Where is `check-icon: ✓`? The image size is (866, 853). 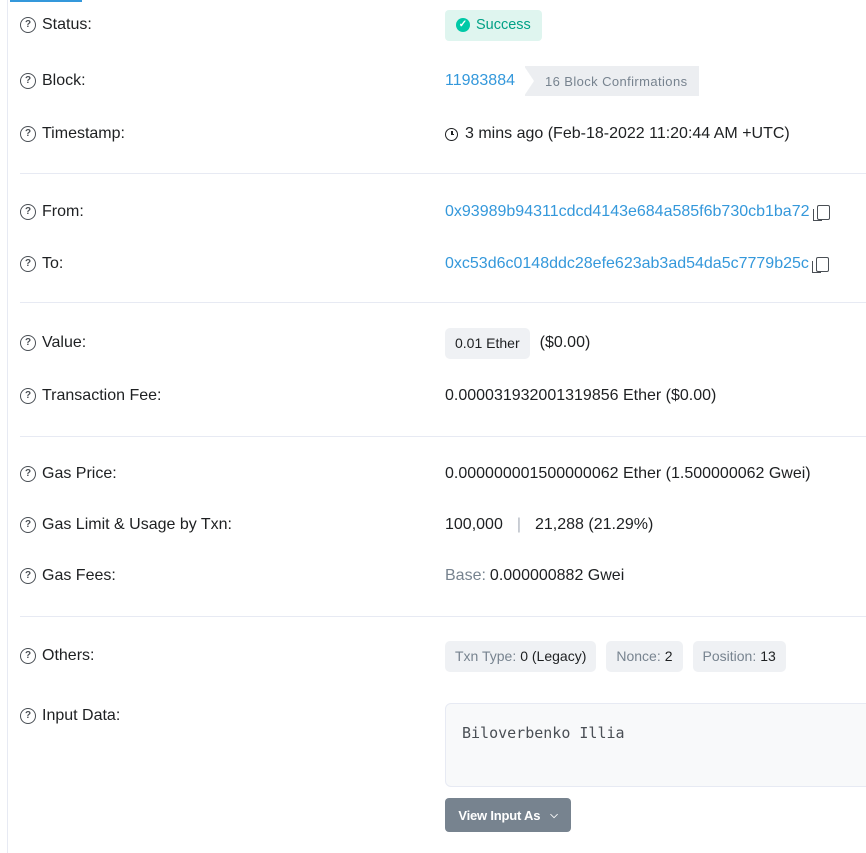 check-icon: ✓ is located at coordinates (463, 25).